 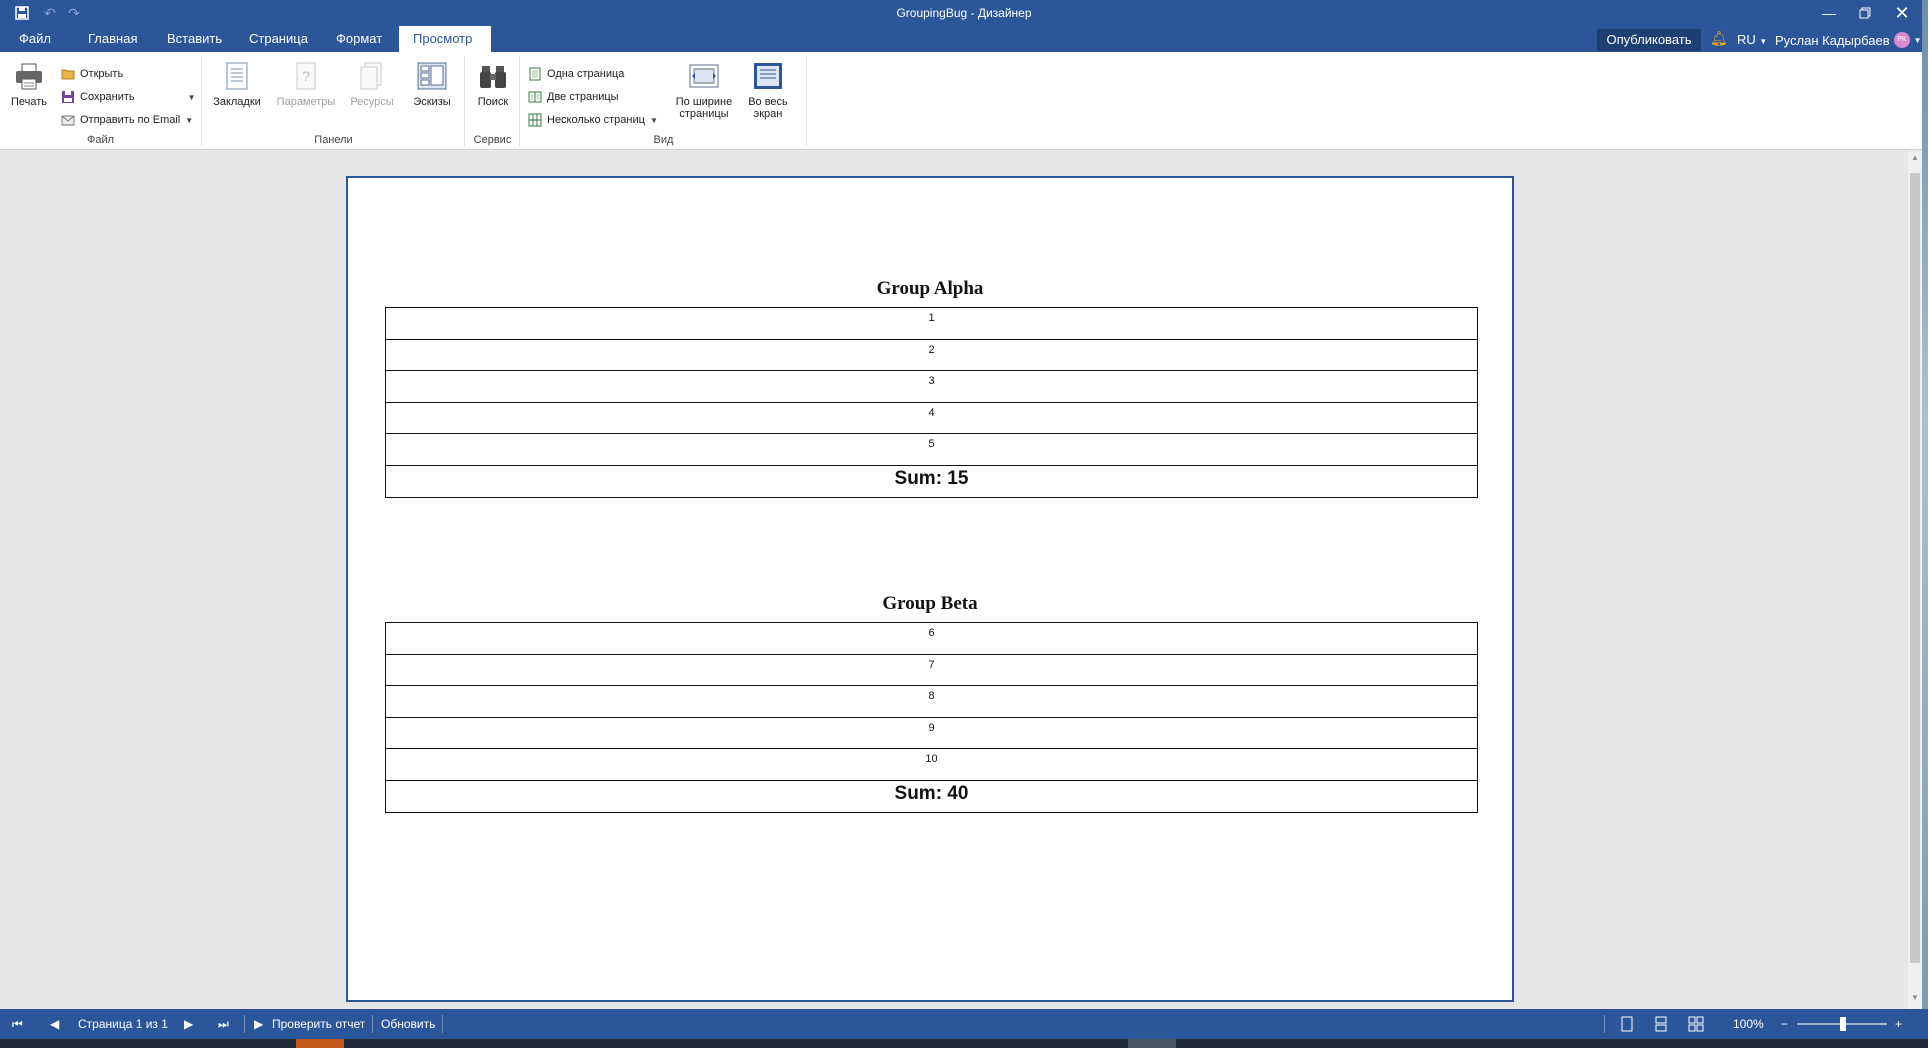 I want to click on tab-page: Страница, so click(x=278, y=39).